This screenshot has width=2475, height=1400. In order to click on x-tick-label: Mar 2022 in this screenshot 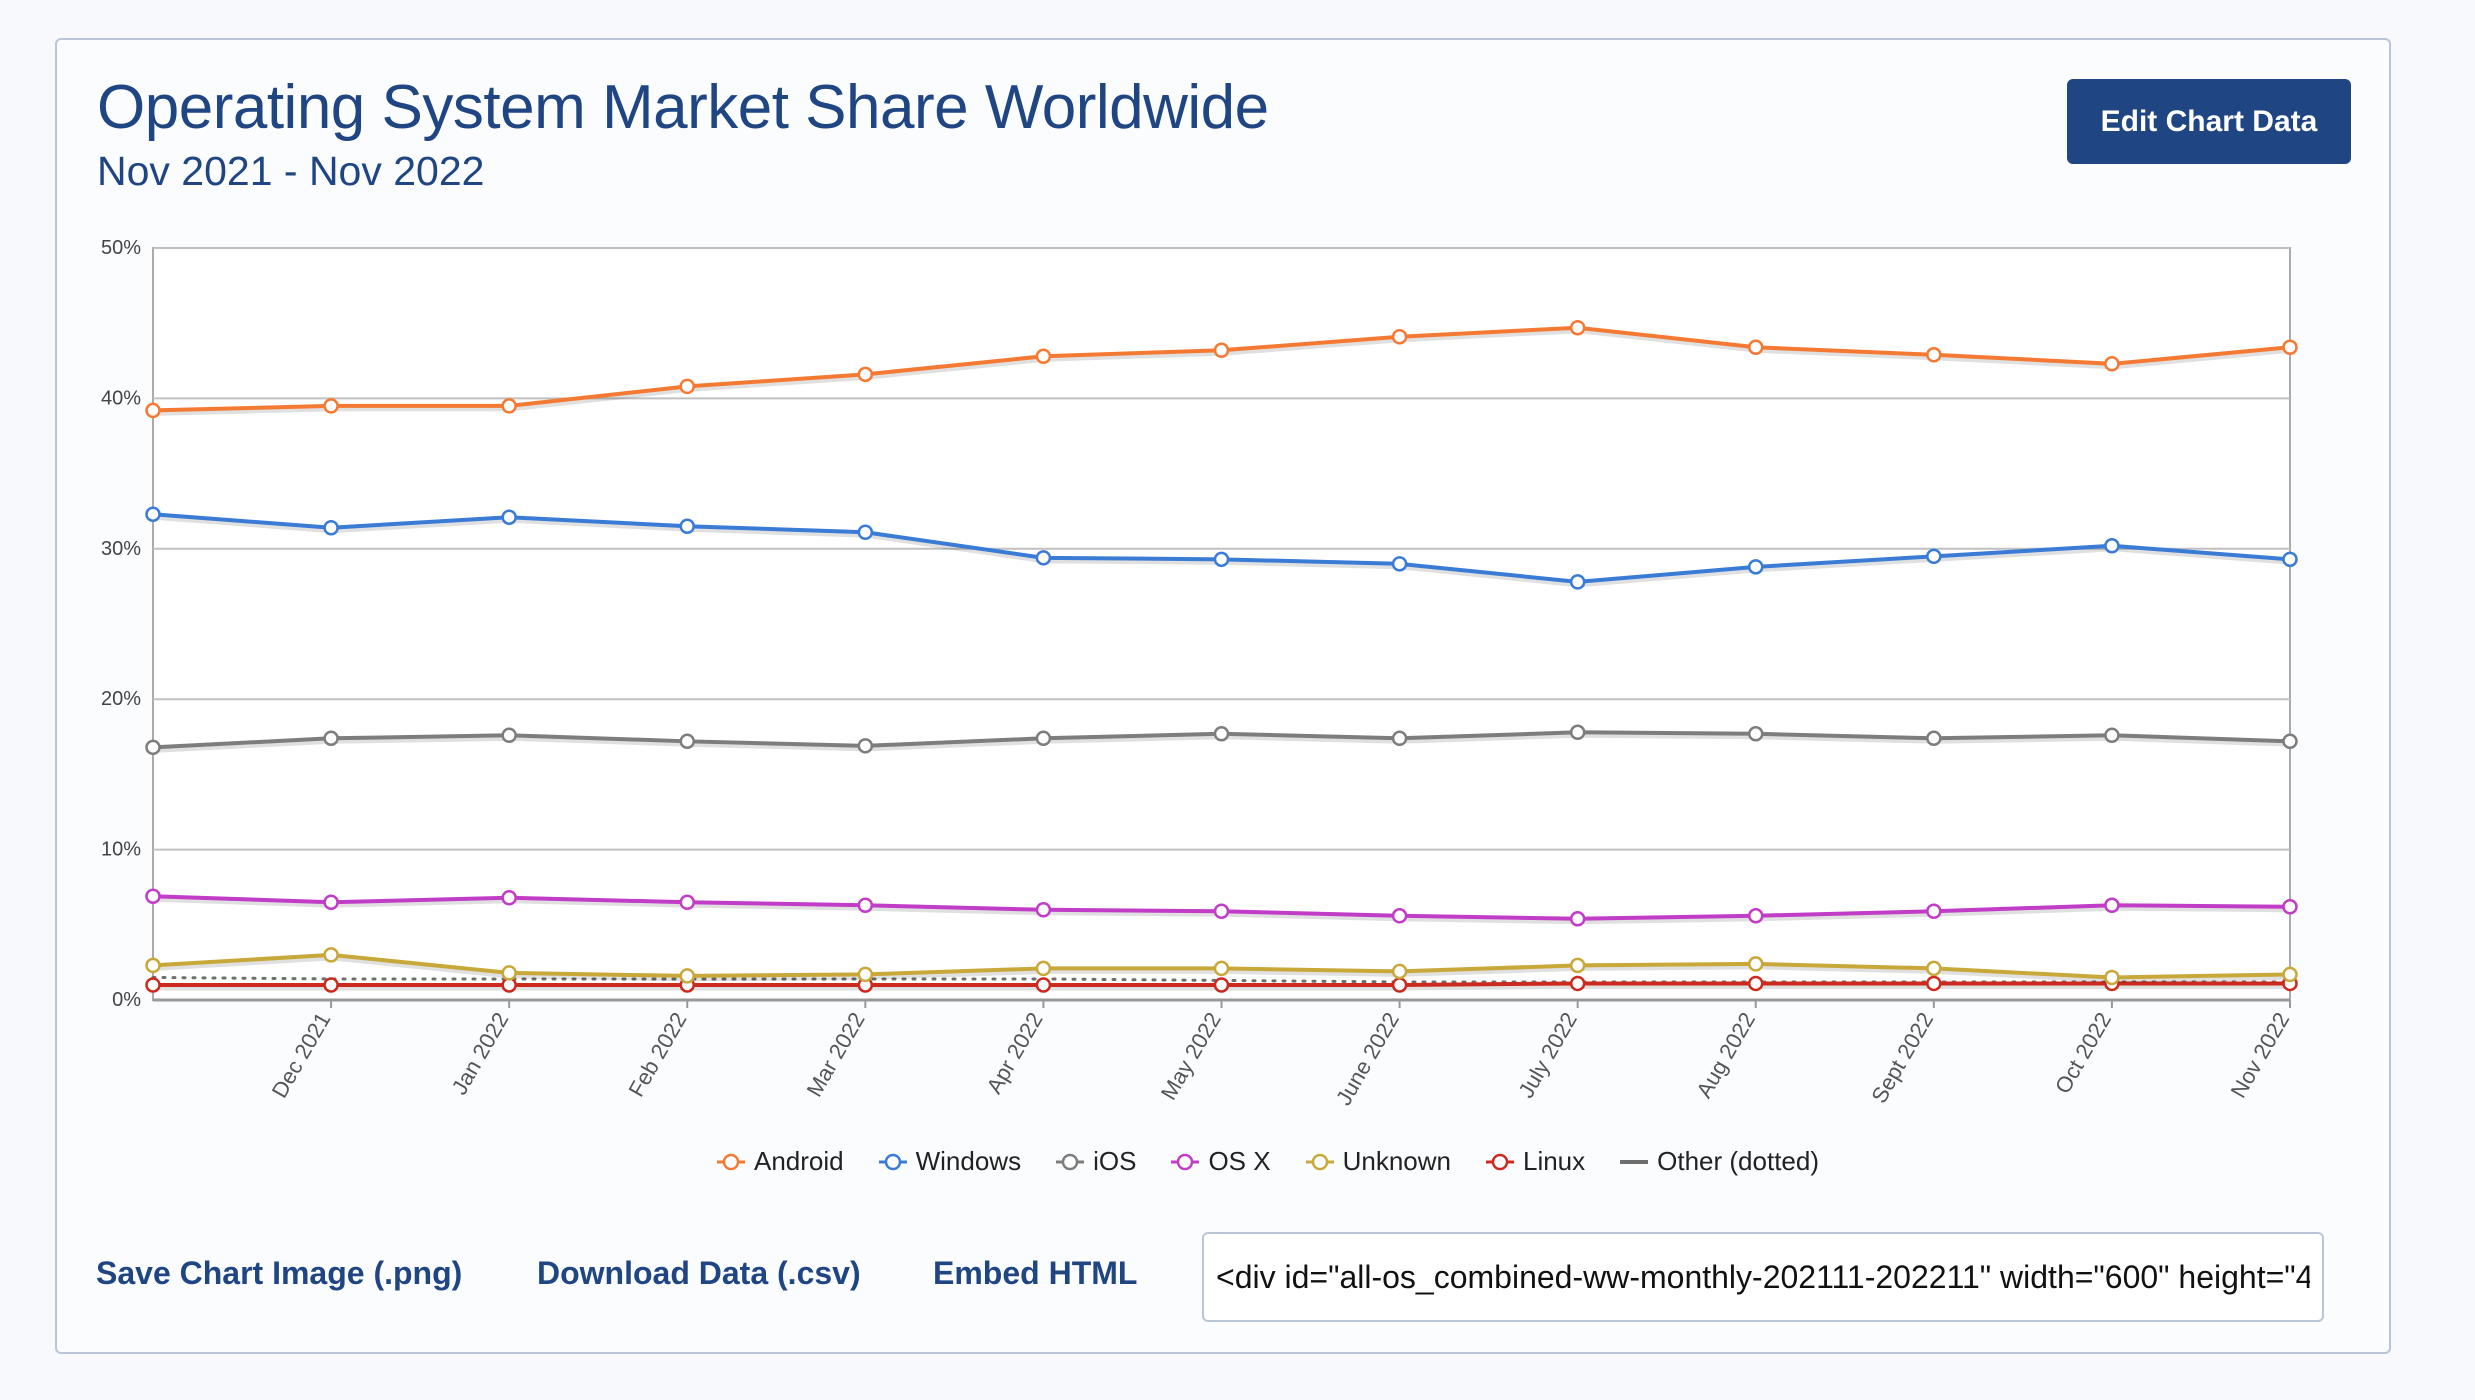, I will do `click(836, 1054)`.